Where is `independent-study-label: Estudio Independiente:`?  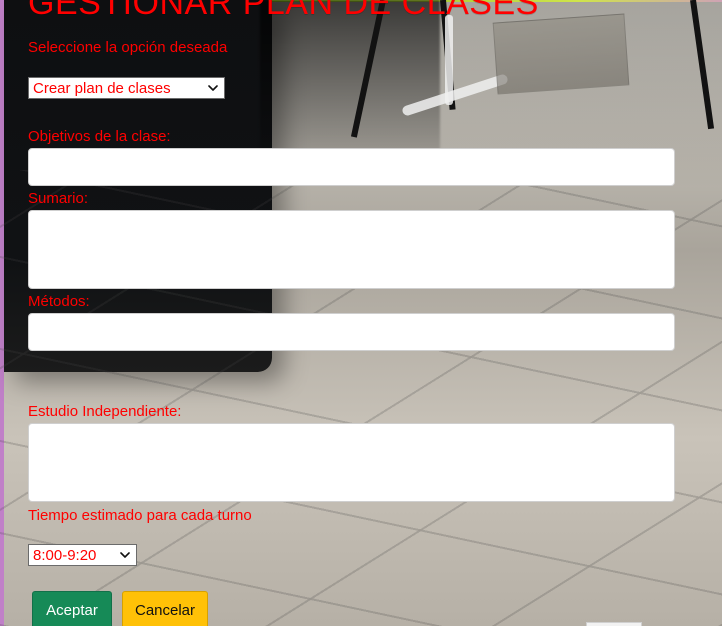
independent-study-label: Estudio Independiente: is located at coordinates (105, 411).